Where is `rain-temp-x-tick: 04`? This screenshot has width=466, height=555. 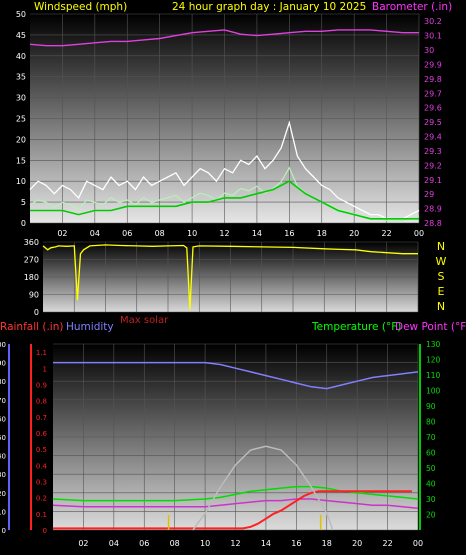 rain-temp-x-tick: 04 is located at coordinates (114, 543).